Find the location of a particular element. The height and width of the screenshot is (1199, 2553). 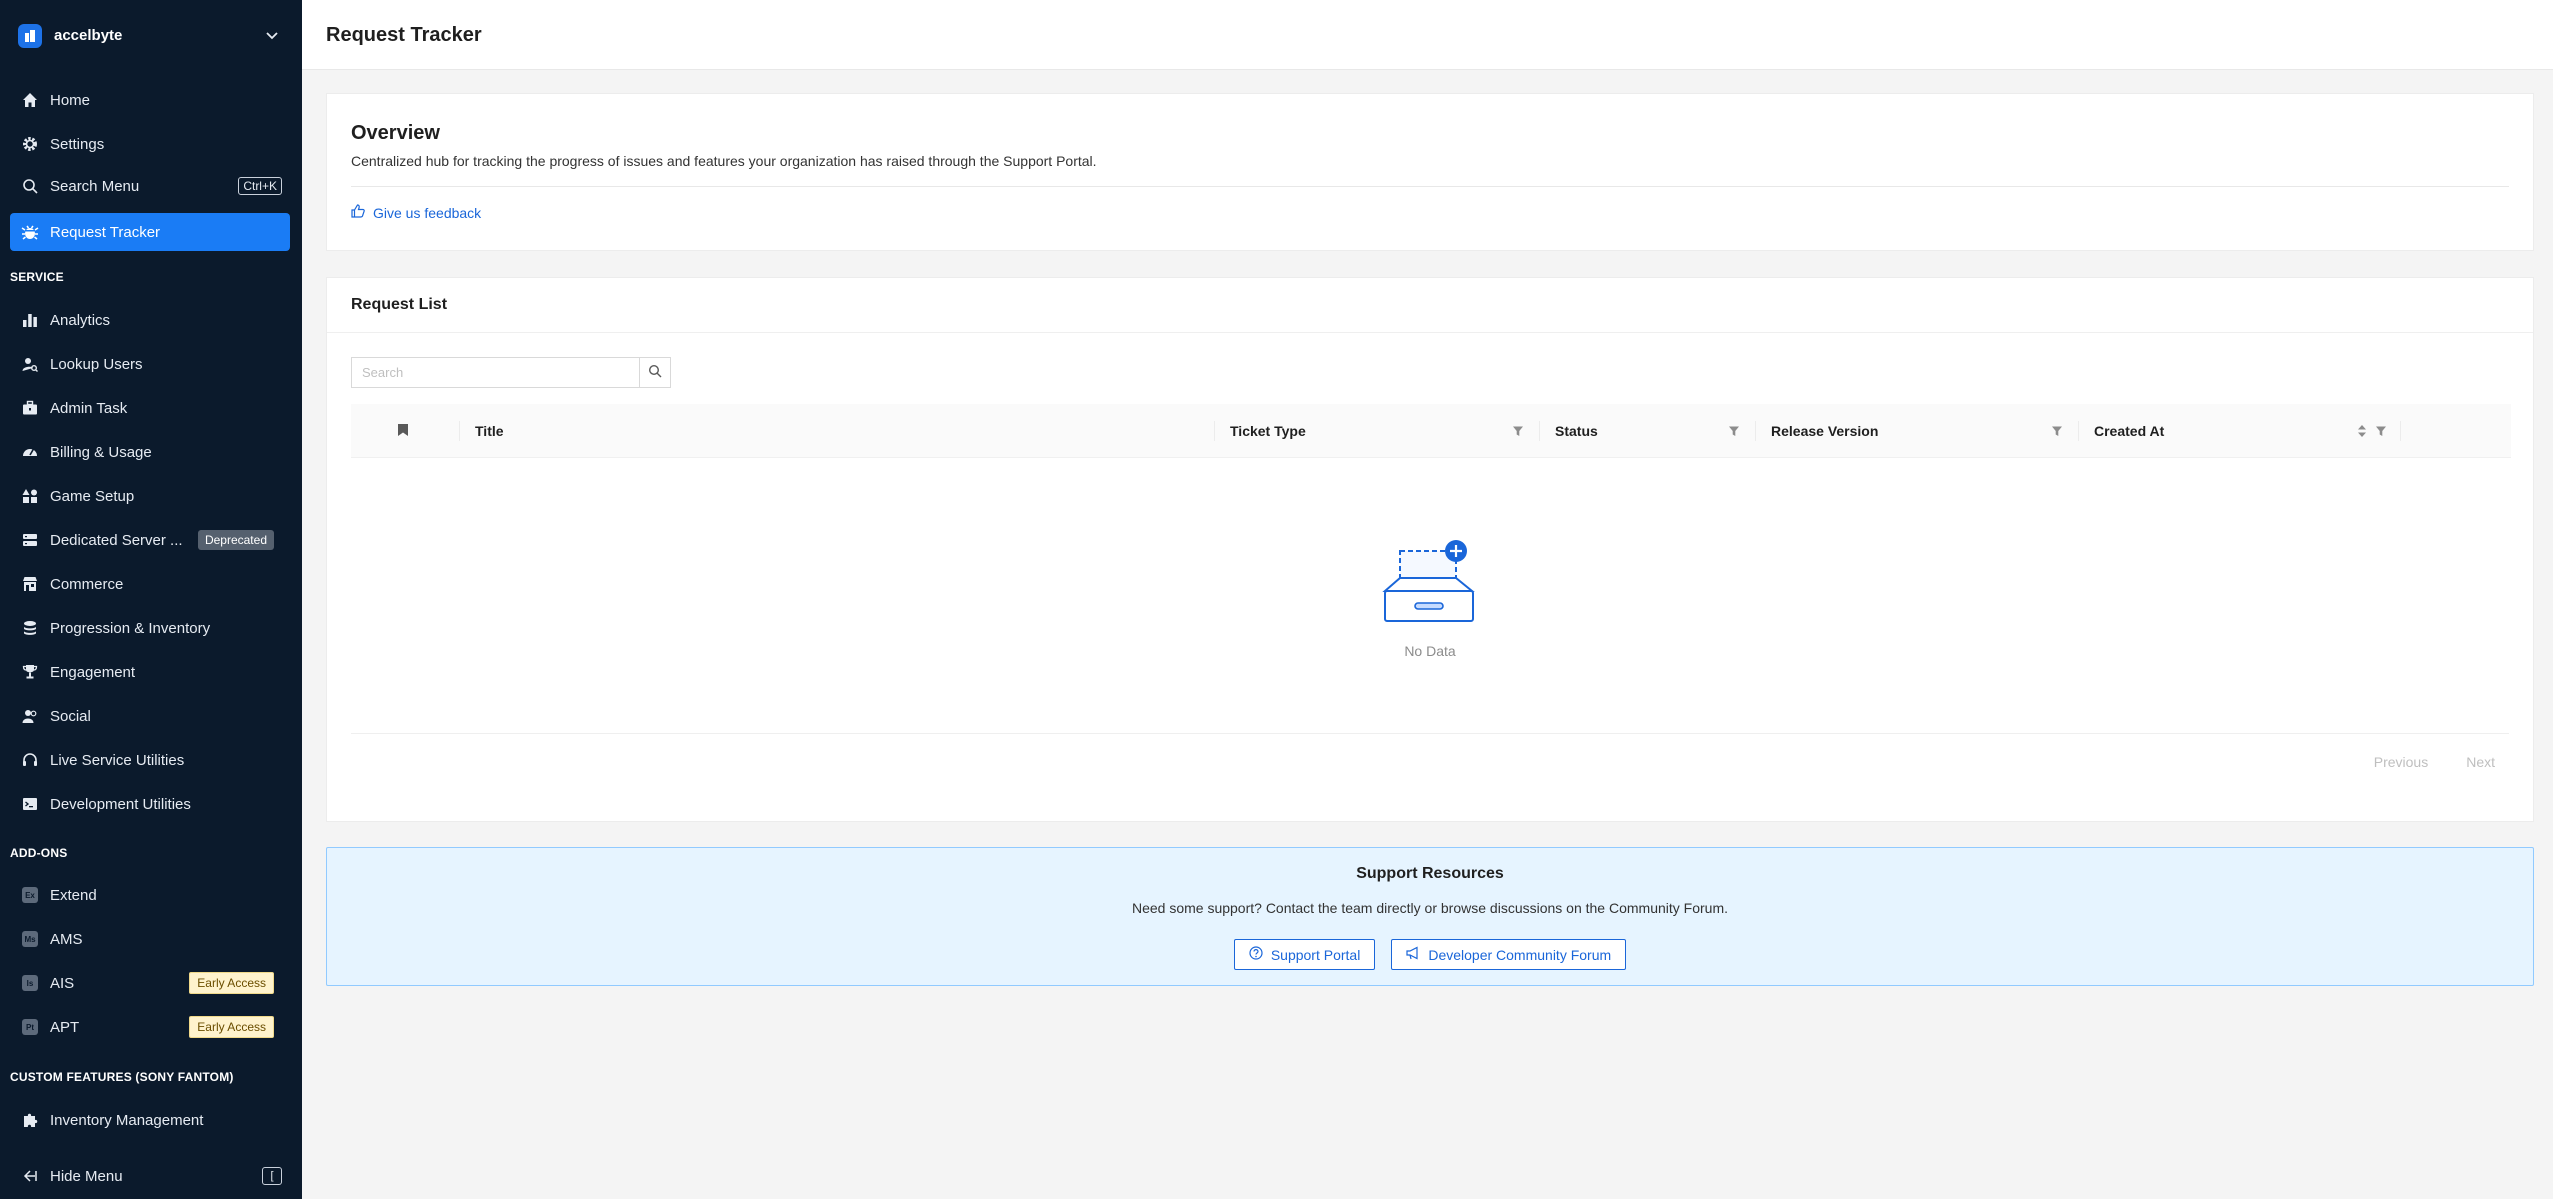

nav-ais: Is AIS Early Access is located at coordinates (150, 983).